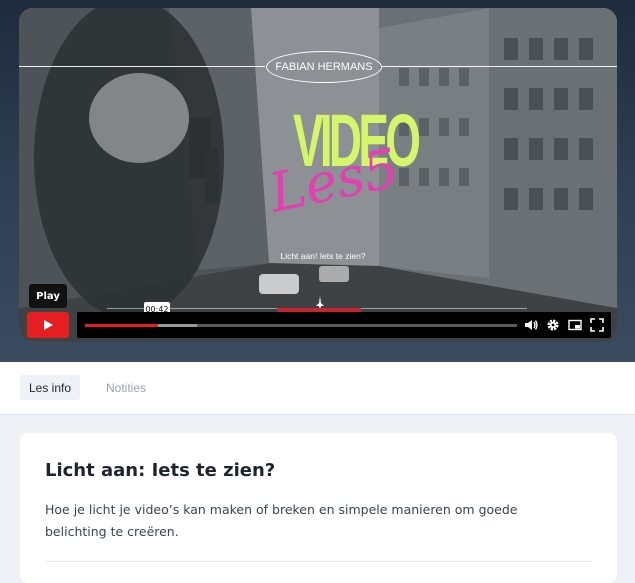  Describe the element at coordinates (301, 325) in the screenshot. I see `progress-track` at that location.